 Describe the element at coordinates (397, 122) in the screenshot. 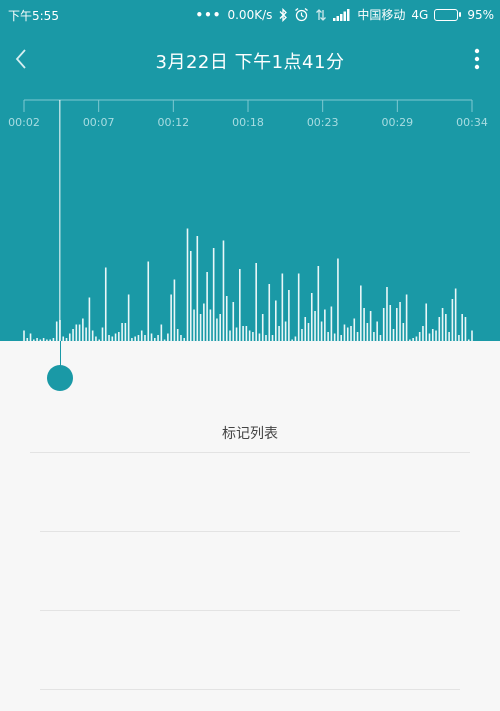

I see `timeline-tick-label: 00:29` at that location.